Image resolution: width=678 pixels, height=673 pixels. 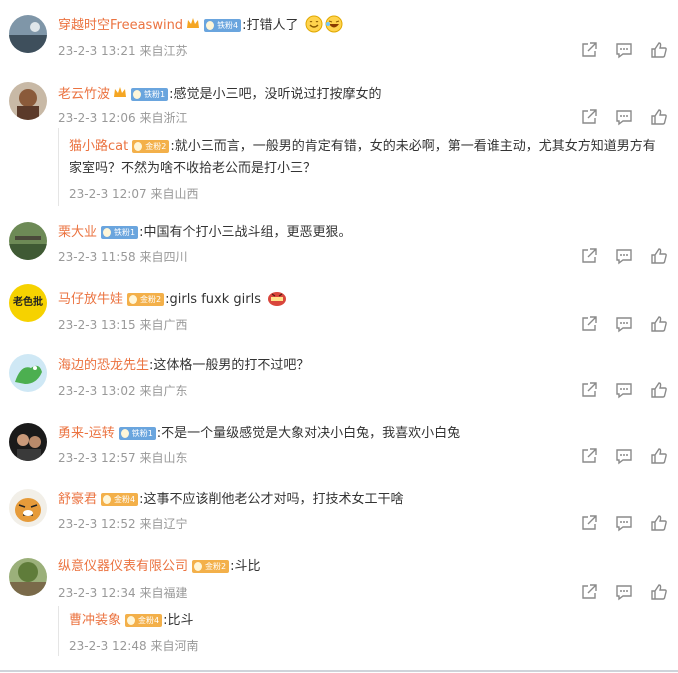 What do you see at coordinates (163, 118) in the screenshot?
I see `comment-location: 来自浙江` at bounding box center [163, 118].